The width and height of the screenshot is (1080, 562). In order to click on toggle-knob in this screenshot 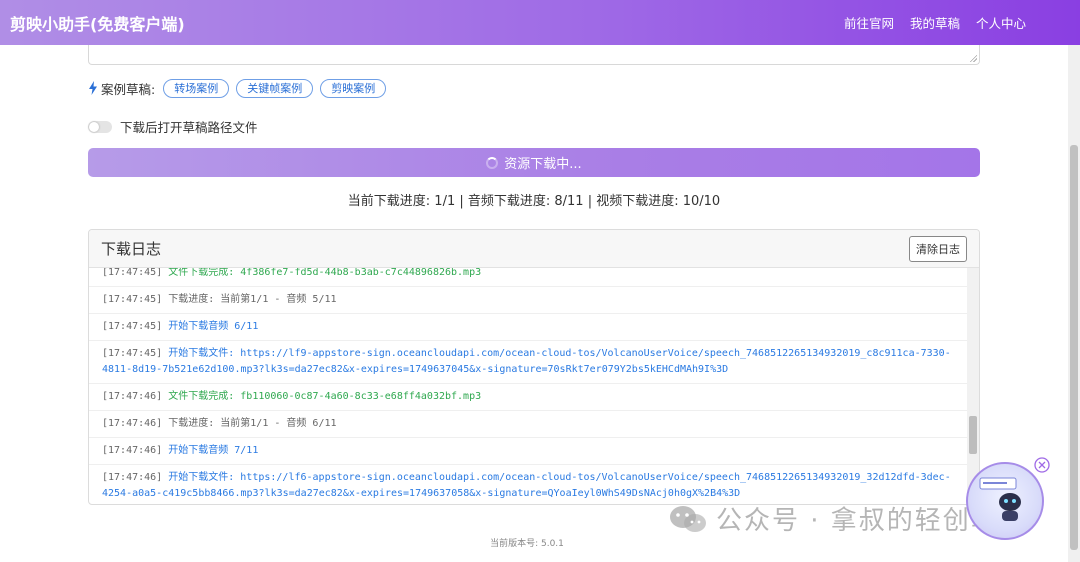, I will do `click(94, 126)`.